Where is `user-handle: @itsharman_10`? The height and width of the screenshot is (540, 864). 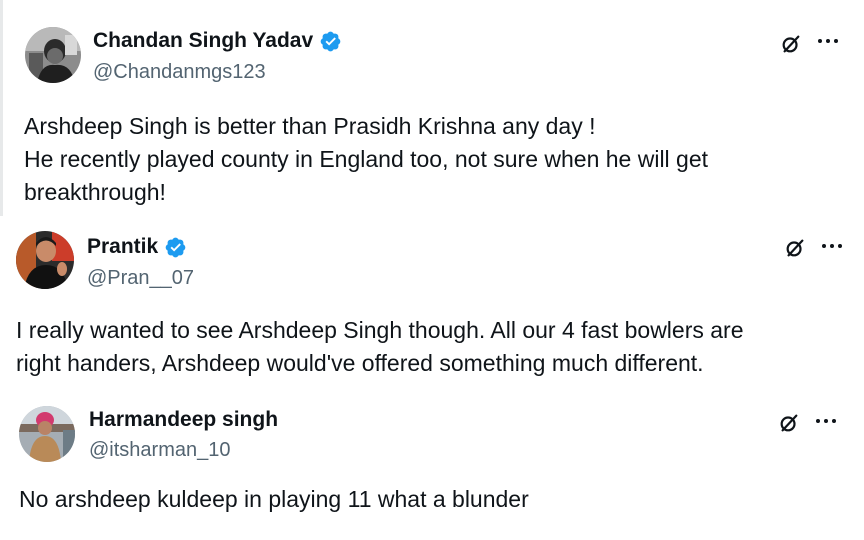 user-handle: @itsharman_10 is located at coordinates (159, 450).